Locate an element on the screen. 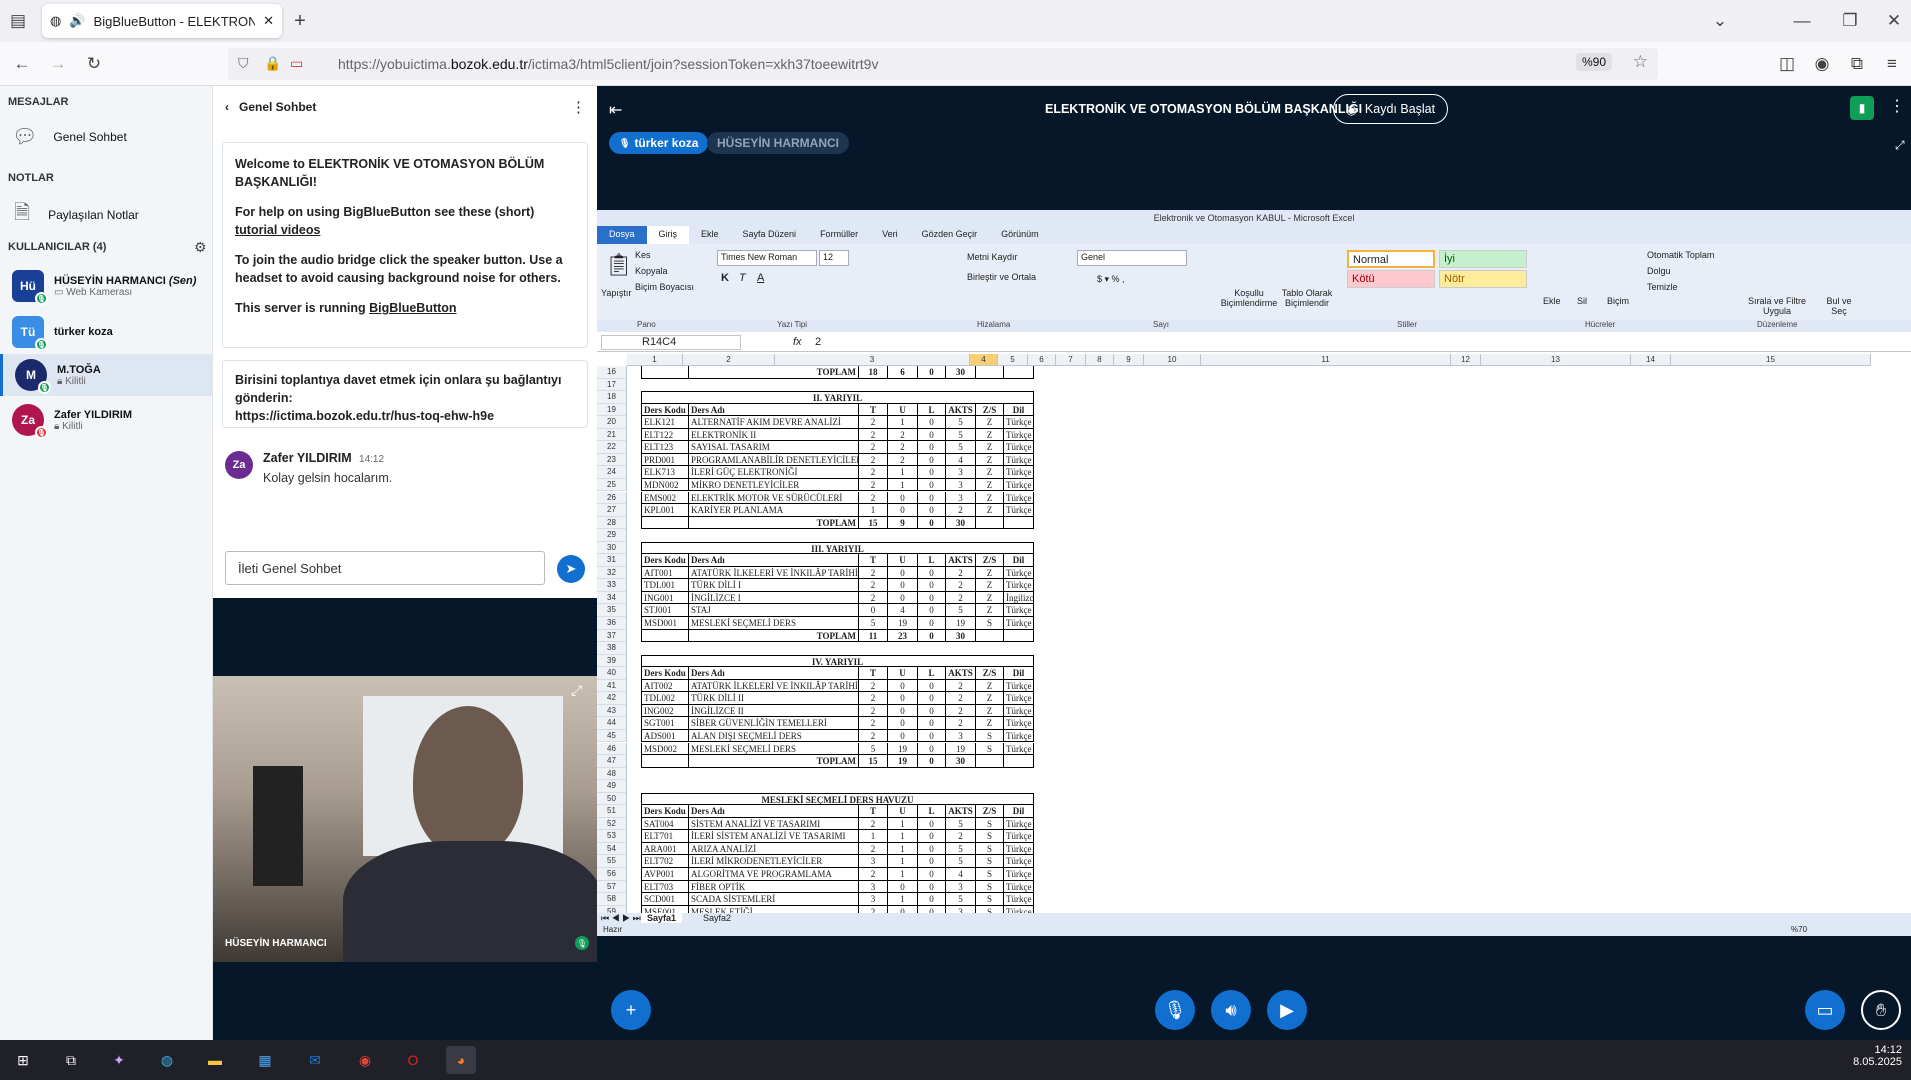 The image size is (1911, 1080). speaker-icon: 🔊 is located at coordinates (77, 21).